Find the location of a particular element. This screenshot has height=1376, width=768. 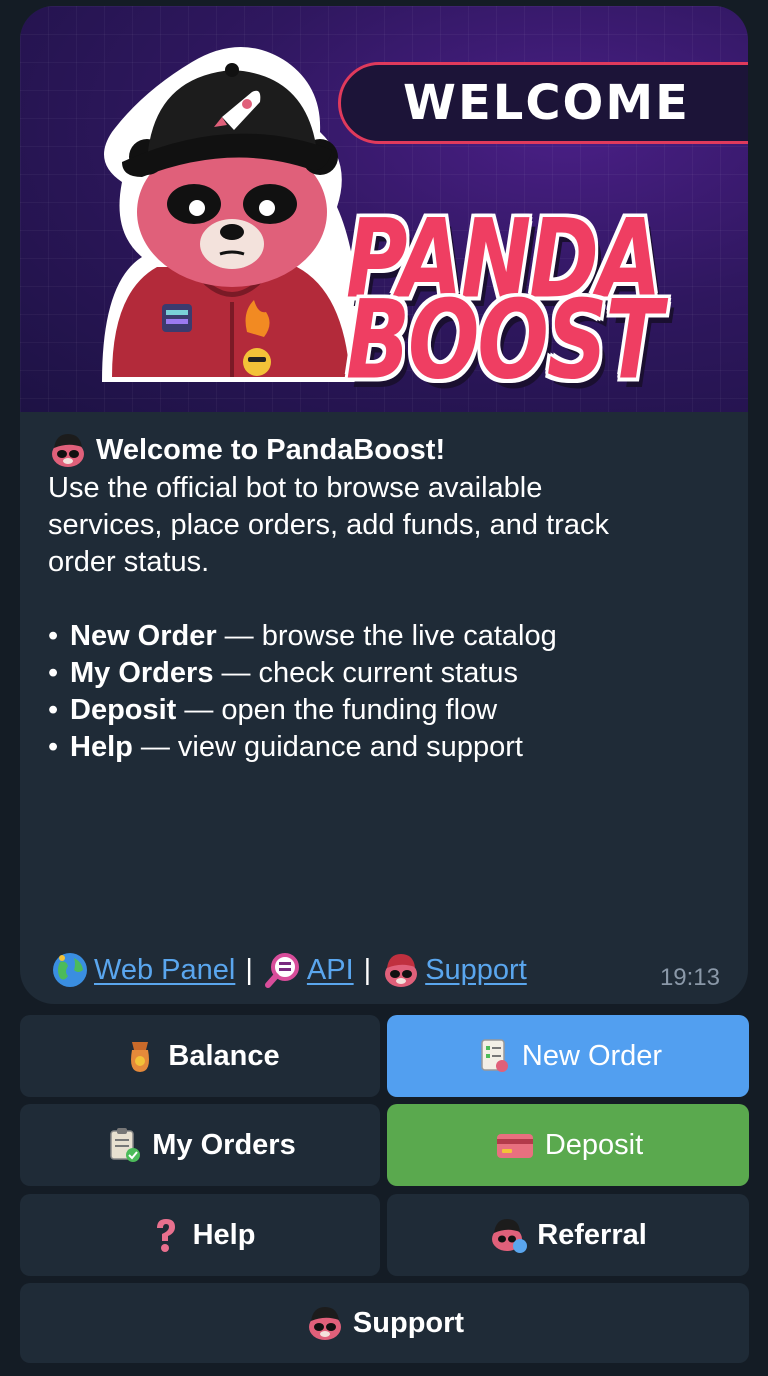

panda-support-icon is located at coordinates (325, 1323).